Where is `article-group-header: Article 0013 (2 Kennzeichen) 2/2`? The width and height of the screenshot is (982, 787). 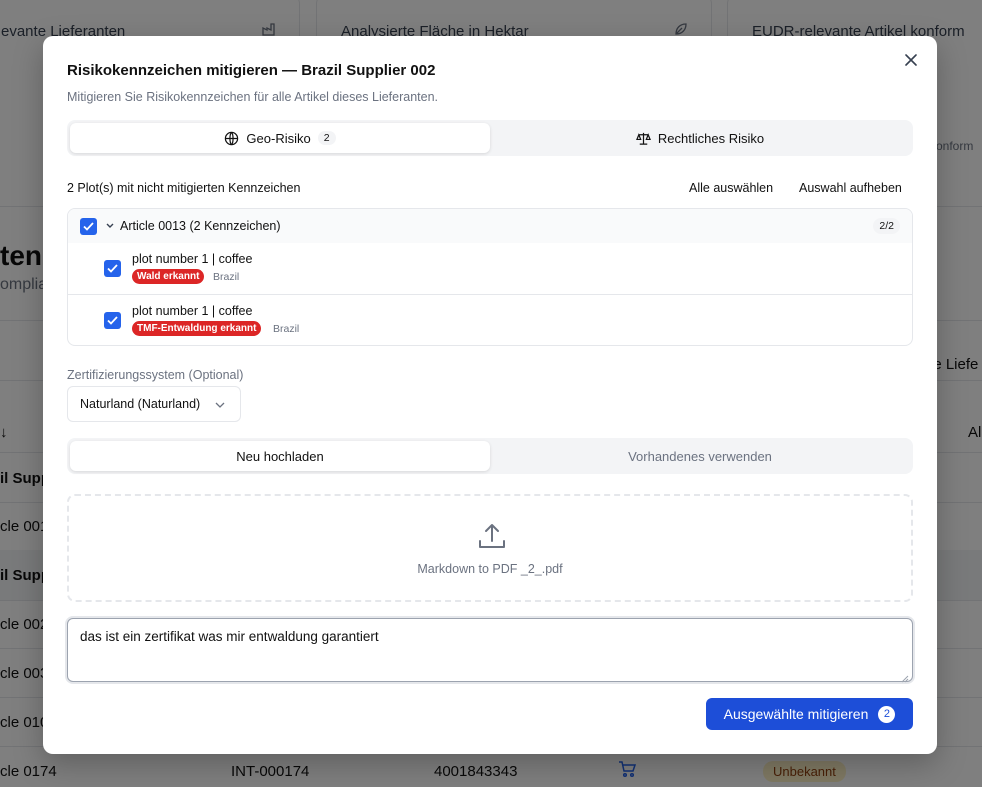
article-group-header: Article 0013 (2 Kennzeichen) 2/2 is located at coordinates (490, 226).